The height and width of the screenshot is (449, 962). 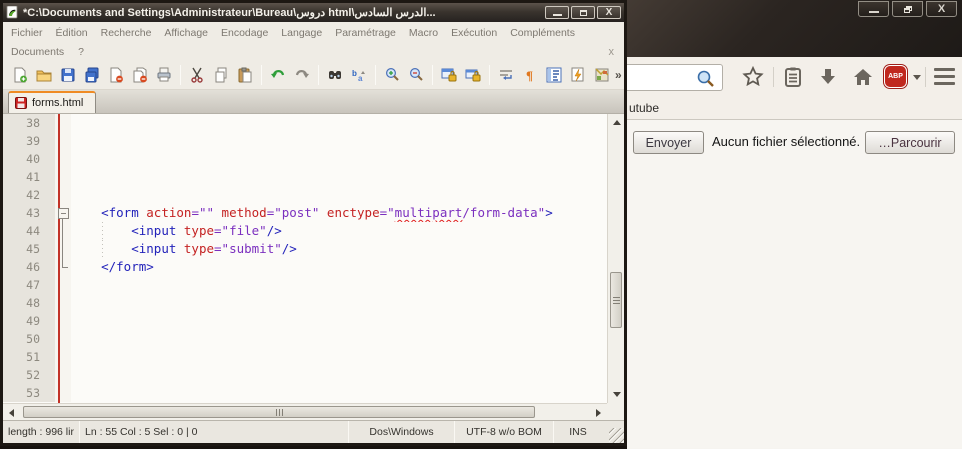 I want to click on code-token: >, so click(x=549, y=212).